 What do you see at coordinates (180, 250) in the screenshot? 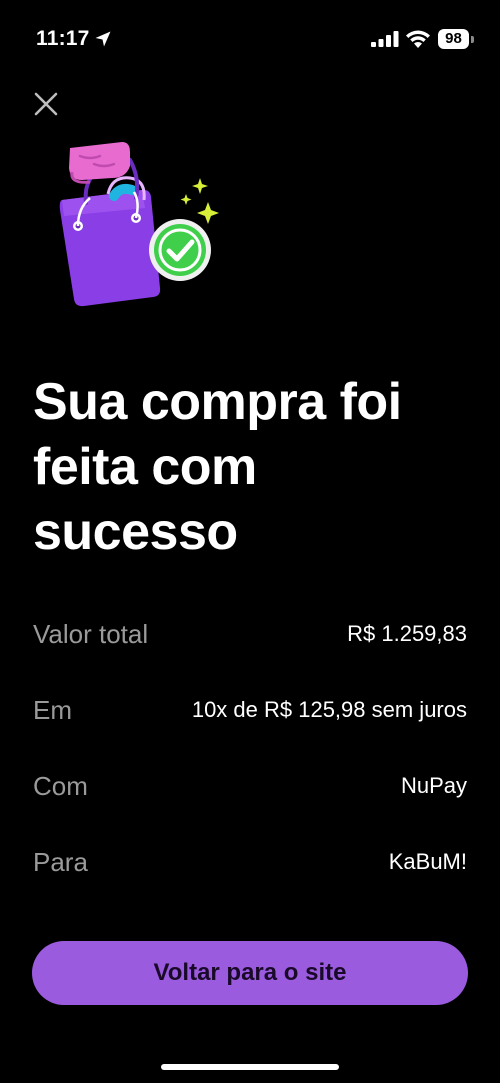
I see `check-badge` at bounding box center [180, 250].